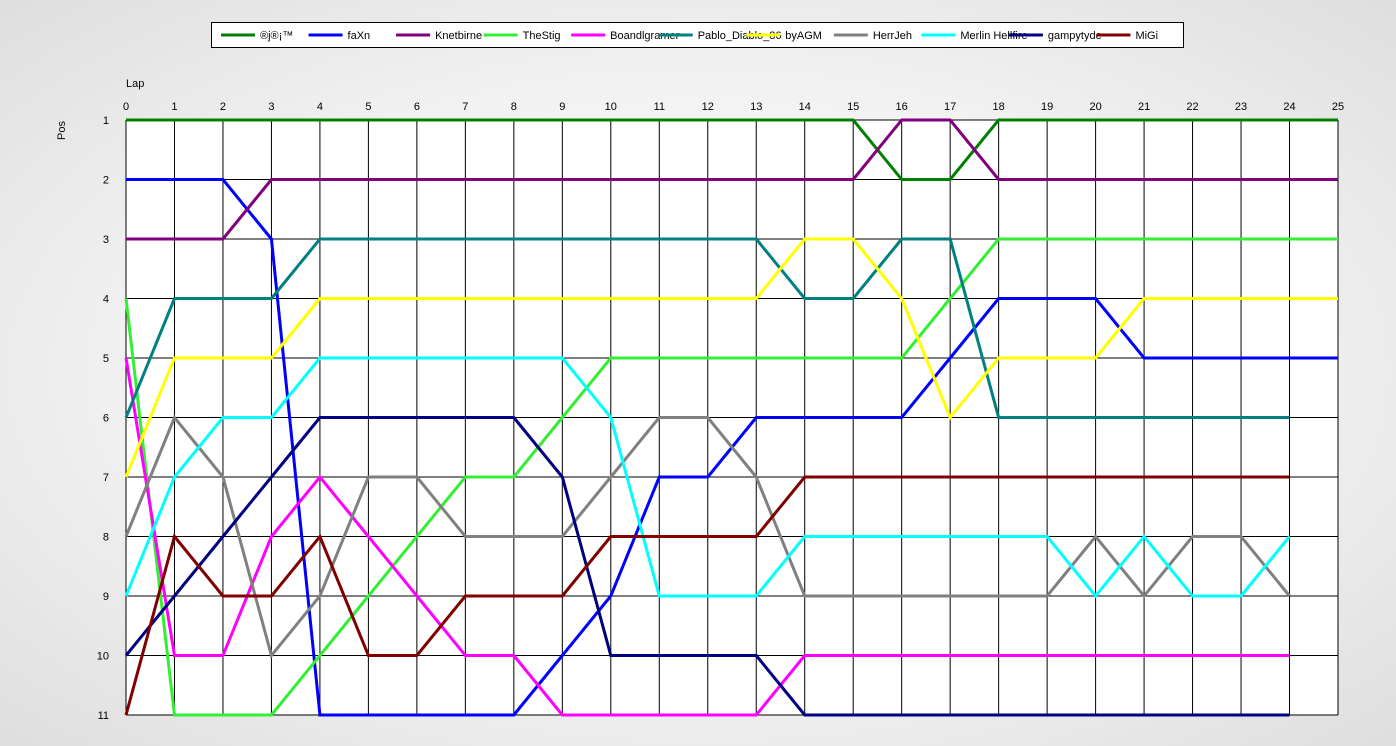 The width and height of the screenshot is (1396, 746). I want to click on legend-entry: ®j®¡™, so click(276, 36).